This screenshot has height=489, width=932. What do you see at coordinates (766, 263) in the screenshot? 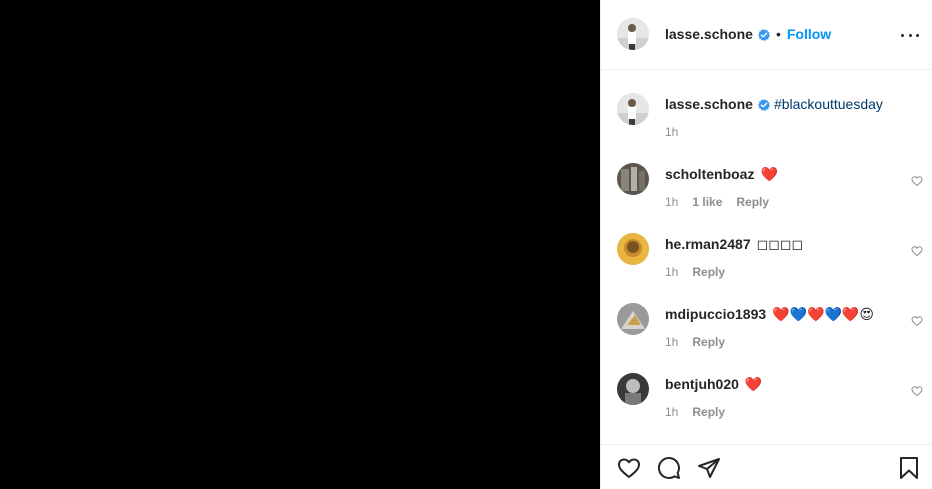
I see `comment-row: he.rman2487 ◻◻◻◻ 1h Reply` at bounding box center [766, 263].